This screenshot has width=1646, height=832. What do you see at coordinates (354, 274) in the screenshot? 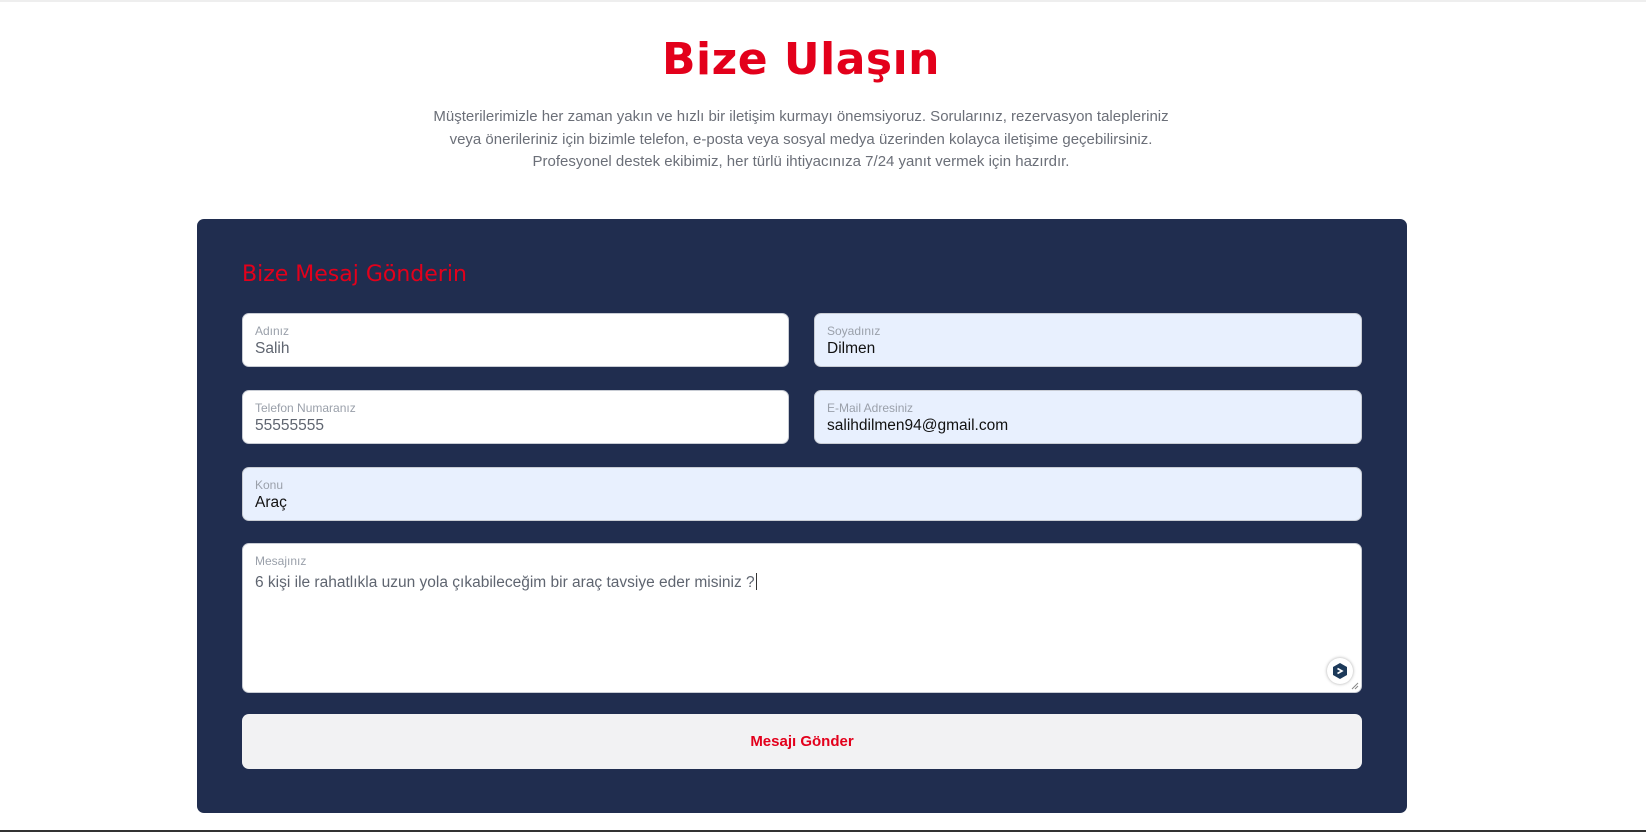
I see `form-title: Bize Mesaj Gönderin` at bounding box center [354, 274].